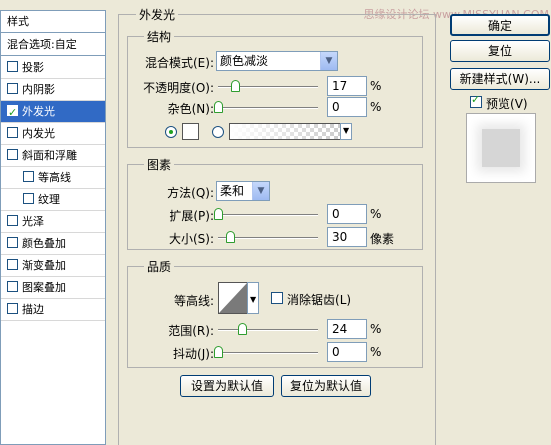 The image size is (551, 445). I want to click on contour-label: 等高线:, so click(193, 301).